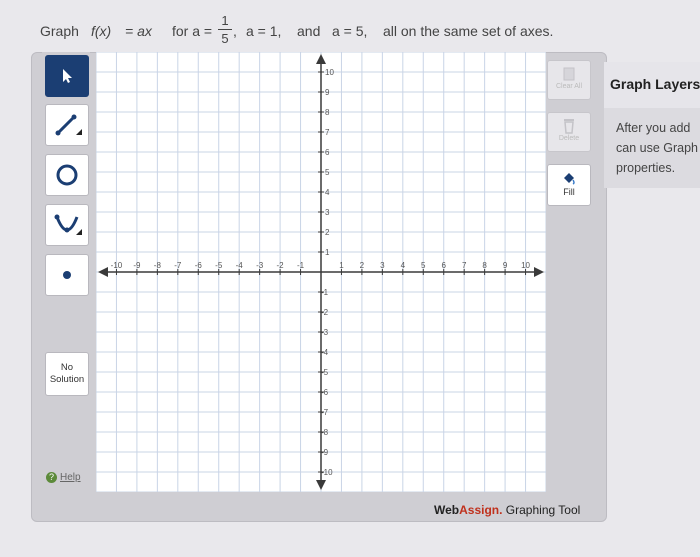  Describe the element at coordinates (325, 392) in the screenshot. I see `y-tick-label: -6` at that location.